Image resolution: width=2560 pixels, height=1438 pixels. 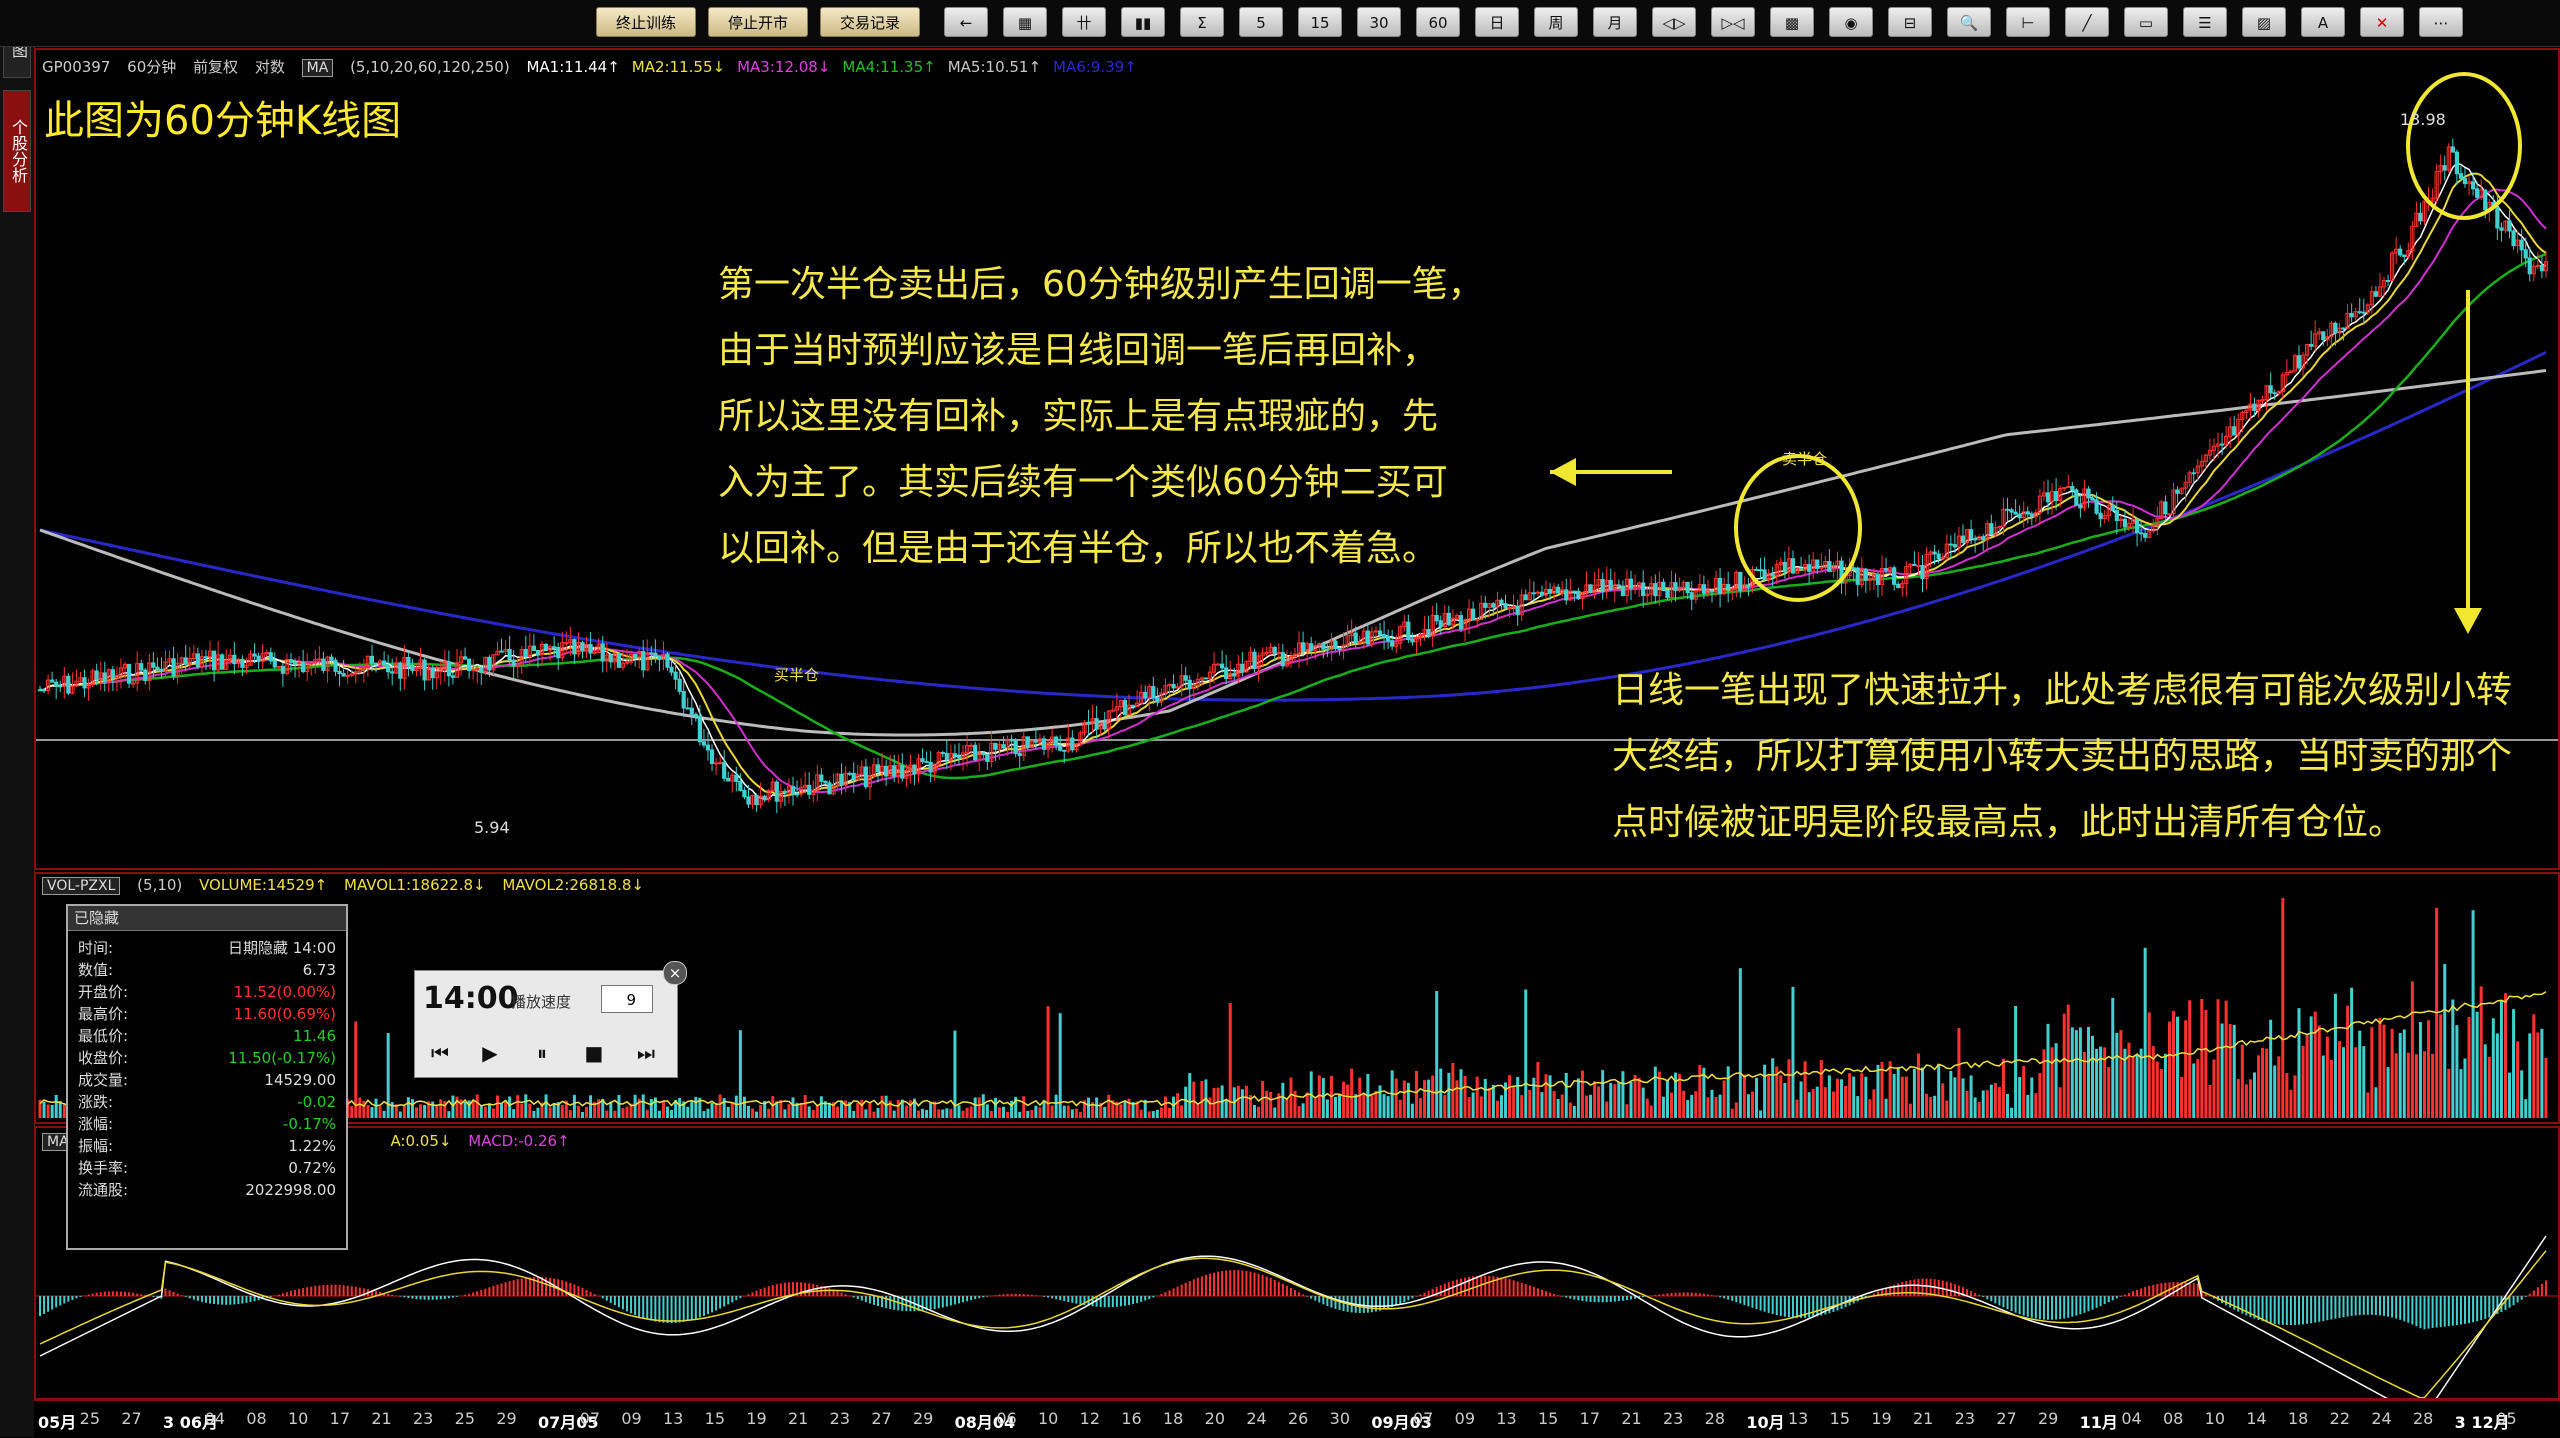 I want to click on skip-forward-icon: ⏭, so click(x=646, y=1053).